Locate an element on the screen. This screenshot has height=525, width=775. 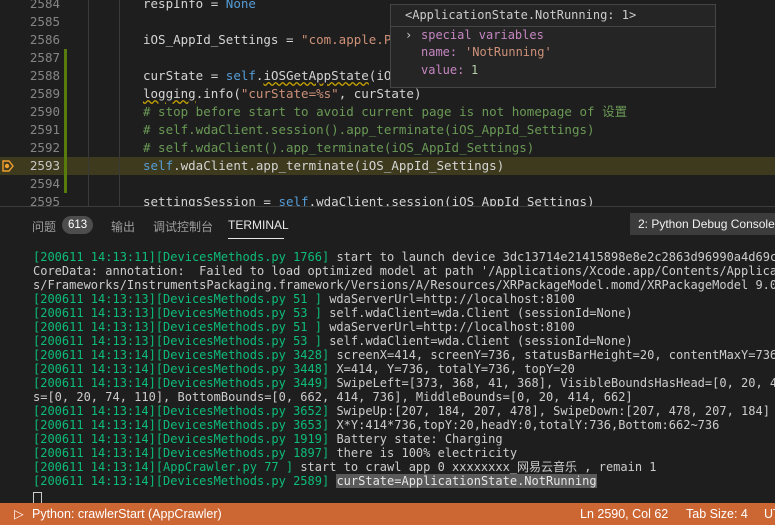
line-number: 2587 is located at coordinates (44, 57).